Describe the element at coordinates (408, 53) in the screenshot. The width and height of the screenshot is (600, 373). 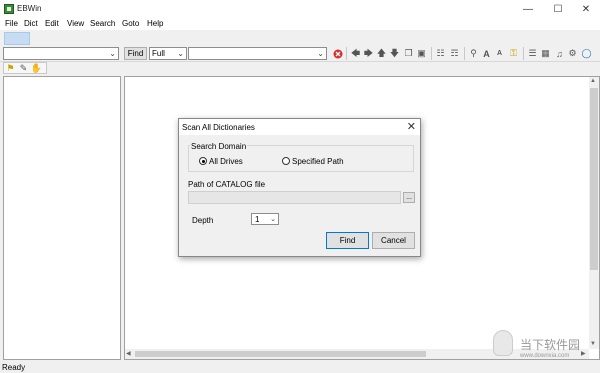
I see `copy-icon: ❐` at that location.